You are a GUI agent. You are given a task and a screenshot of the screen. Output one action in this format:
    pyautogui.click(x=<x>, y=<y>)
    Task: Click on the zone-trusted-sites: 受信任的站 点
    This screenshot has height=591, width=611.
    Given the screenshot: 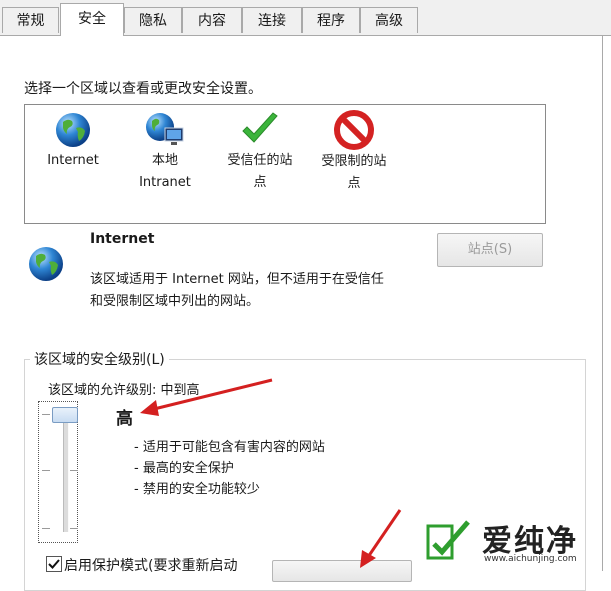 What is the action you would take?
    pyautogui.click(x=260, y=151)
    